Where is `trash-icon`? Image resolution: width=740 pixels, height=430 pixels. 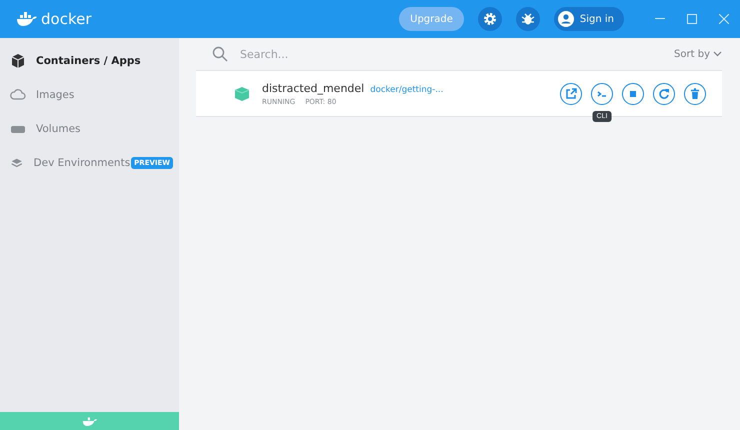
trash-icon is located at coordinates (695, 93).